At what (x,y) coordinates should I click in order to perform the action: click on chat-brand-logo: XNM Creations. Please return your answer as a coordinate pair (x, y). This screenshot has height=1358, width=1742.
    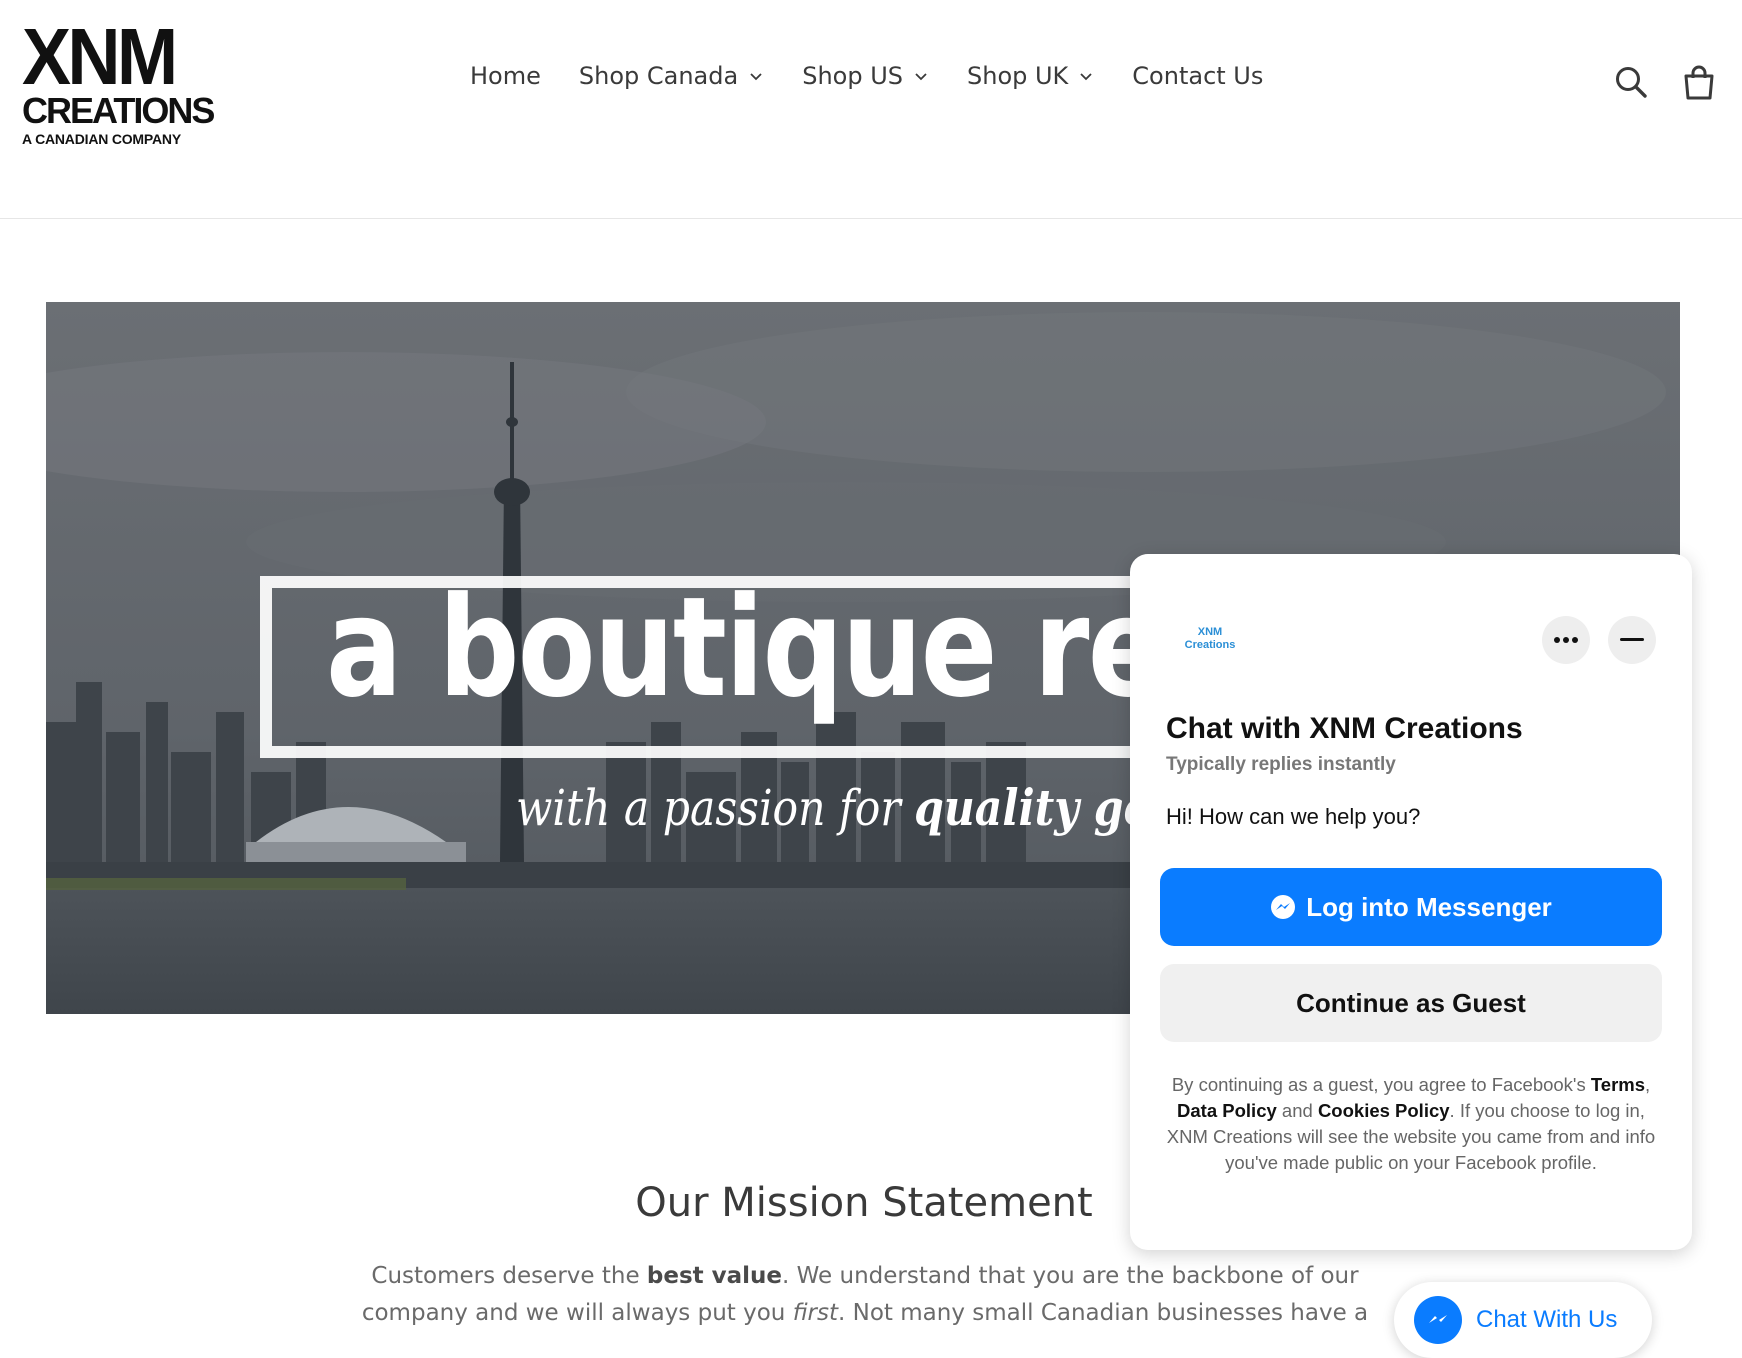
    Looking at the image, I should click on (1210, 639).